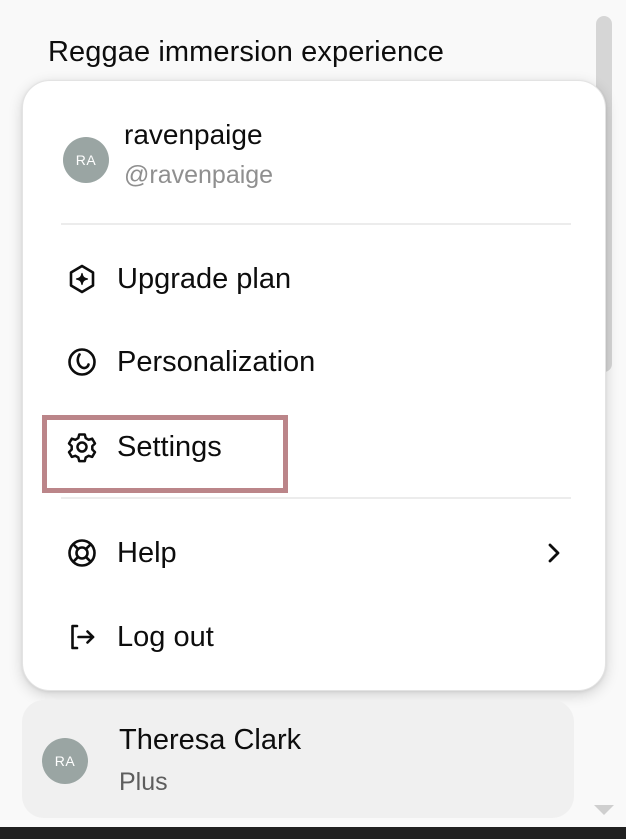 The height and width of the screenshot is (839, 626). I want to click on bottom-bar, so click(313, 833).